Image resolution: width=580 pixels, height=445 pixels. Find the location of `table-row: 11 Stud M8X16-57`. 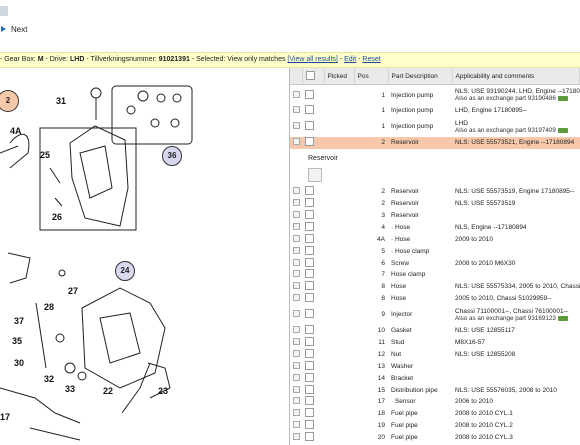

table-row: 11 Stud M8X16-57 is located at coordinates (435, 343).